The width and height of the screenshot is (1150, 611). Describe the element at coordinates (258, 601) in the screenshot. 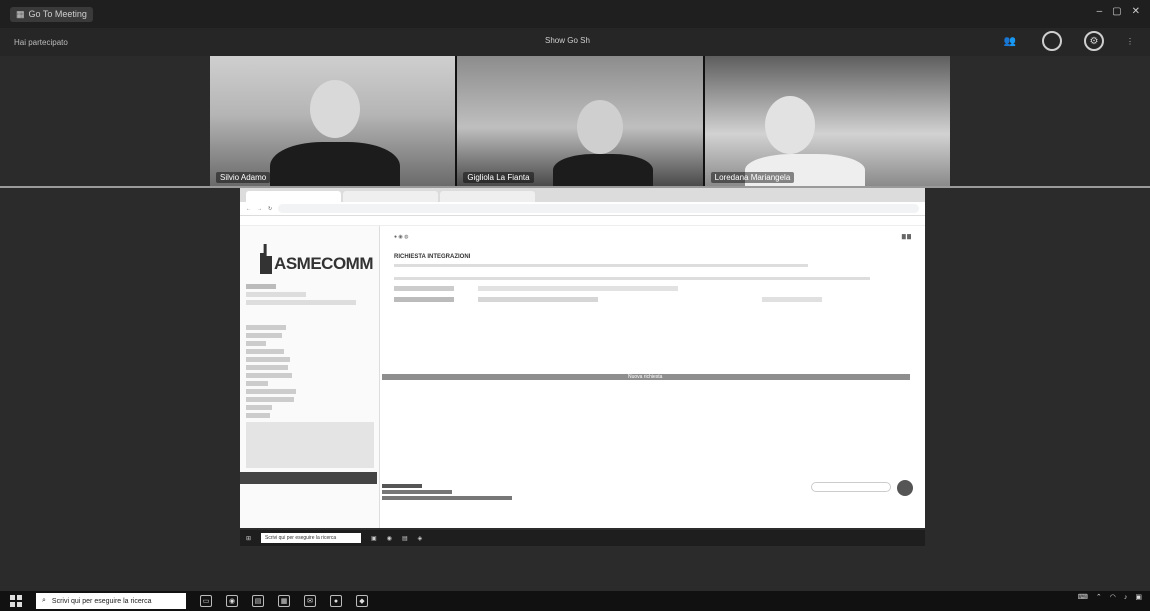

I see `file-explorer-icon: ▤` at that location.